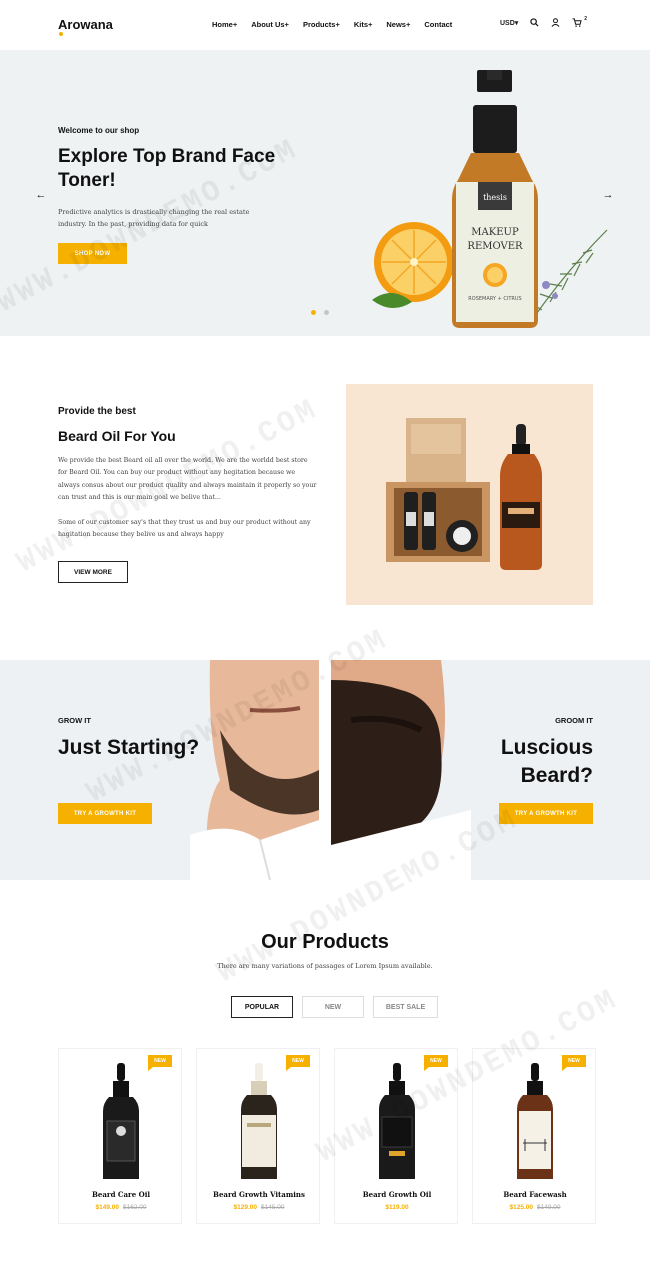 The height and width of the screenshot is (1280, 650). I want to click on bottle-label-line-2: REMOVER, so click(495, 246).